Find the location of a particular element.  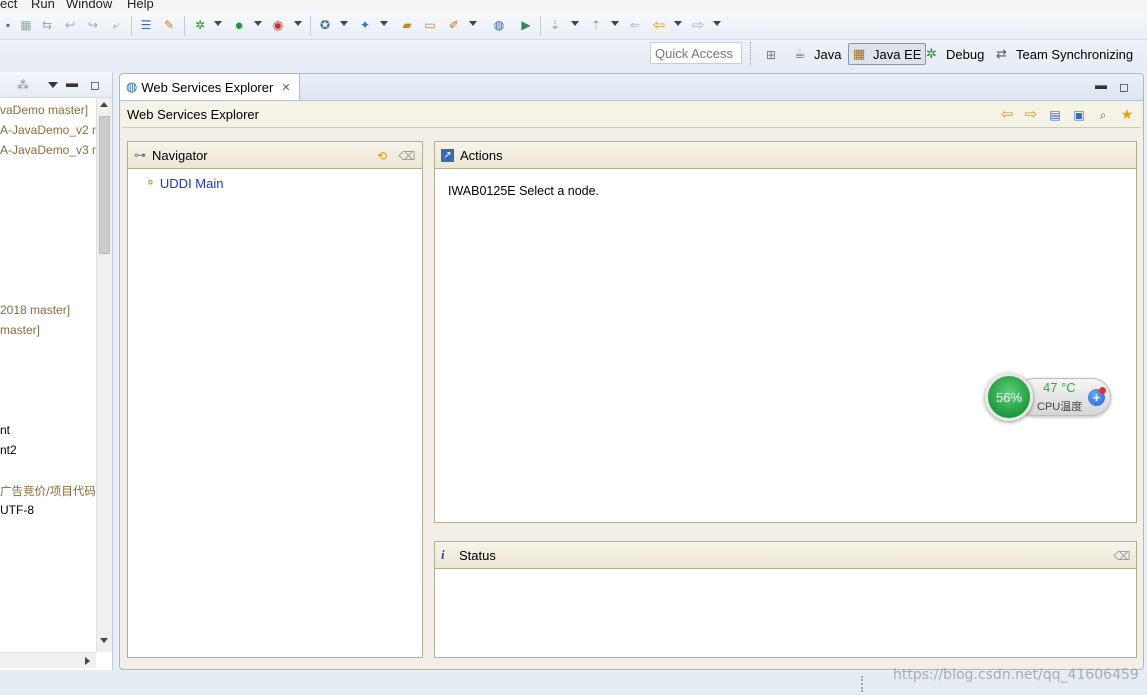

watermark: https://blog.csdn.net/qq_41606459 is located at coordinates (1016, 675).